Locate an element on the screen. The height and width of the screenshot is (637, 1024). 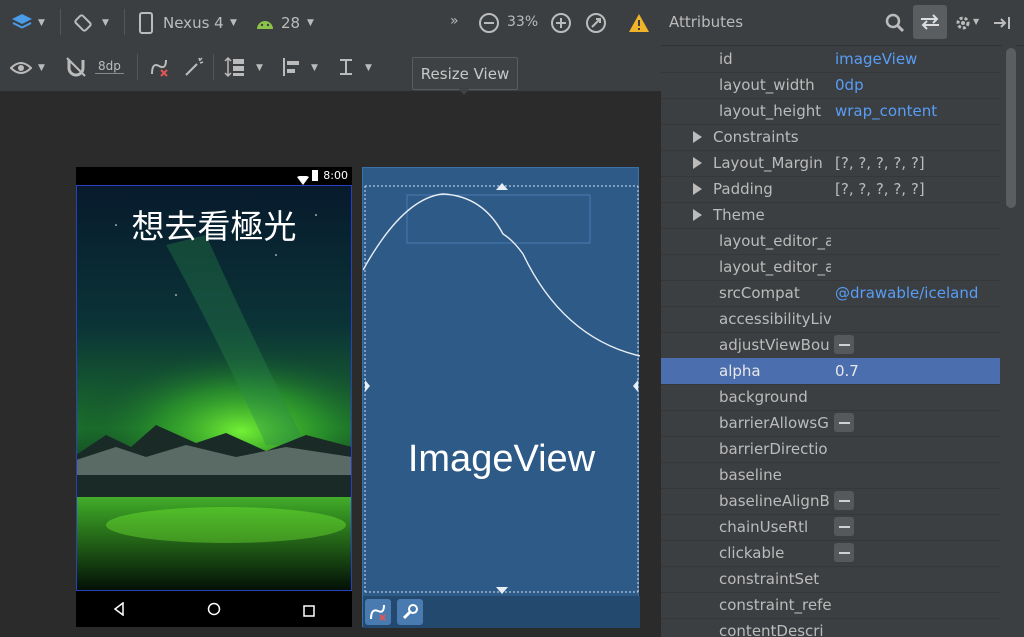
attribute-value: @drawable/iceland is located at coordinates (906, 293).